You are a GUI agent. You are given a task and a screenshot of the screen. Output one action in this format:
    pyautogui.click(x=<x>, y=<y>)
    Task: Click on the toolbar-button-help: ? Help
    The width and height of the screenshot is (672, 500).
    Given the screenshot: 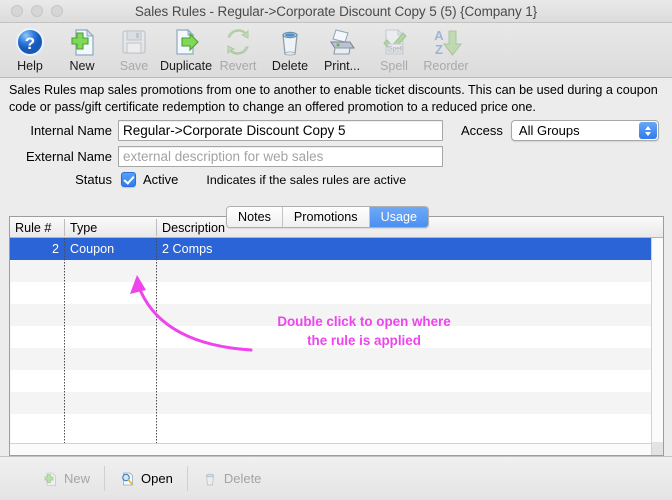 What is the action you would take?
    pyautogui.click(x=30, y=48)
    